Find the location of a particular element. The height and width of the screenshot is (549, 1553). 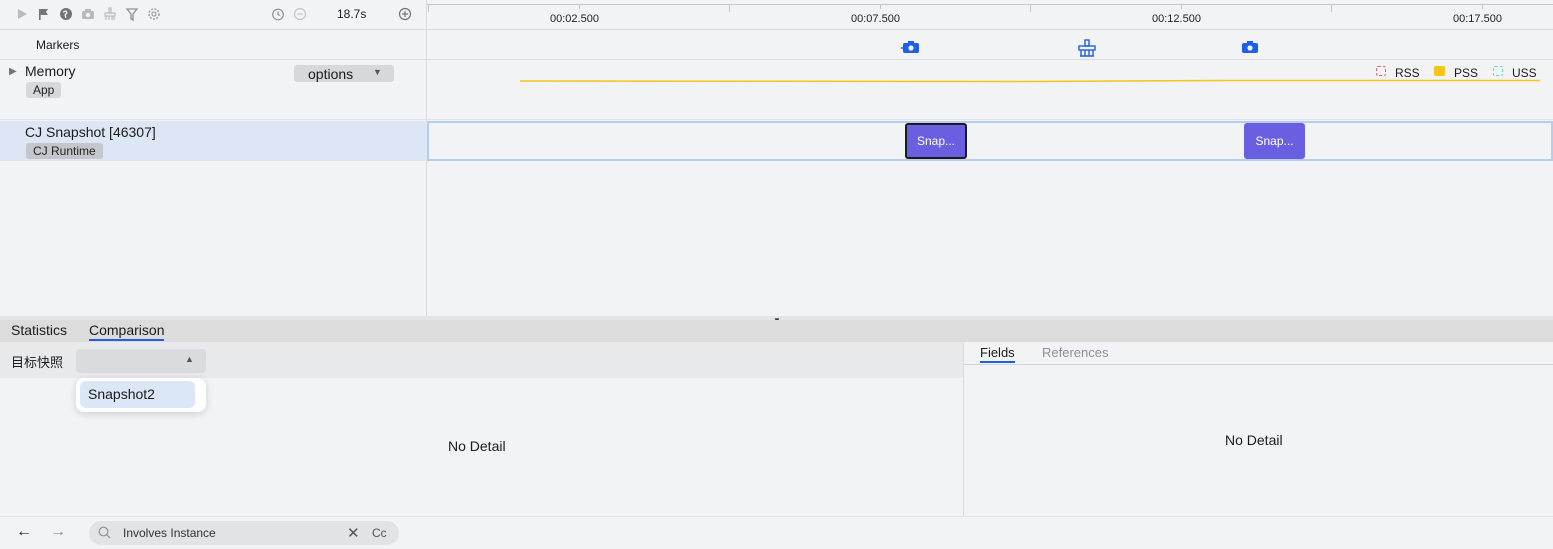

ruler-line is located at coordinates (990, 4).